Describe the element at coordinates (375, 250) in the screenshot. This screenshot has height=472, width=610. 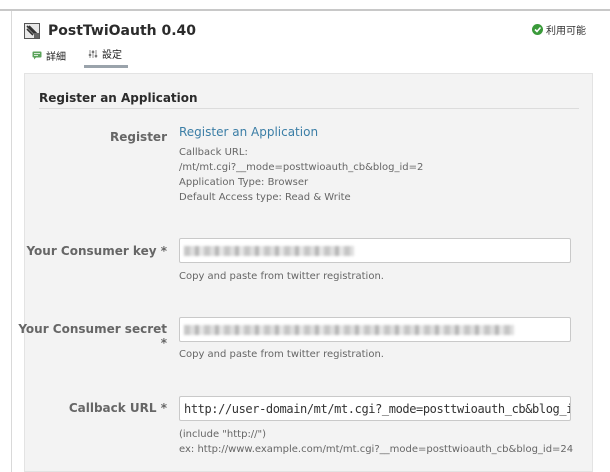
I see `consumer-key-input` at that location.